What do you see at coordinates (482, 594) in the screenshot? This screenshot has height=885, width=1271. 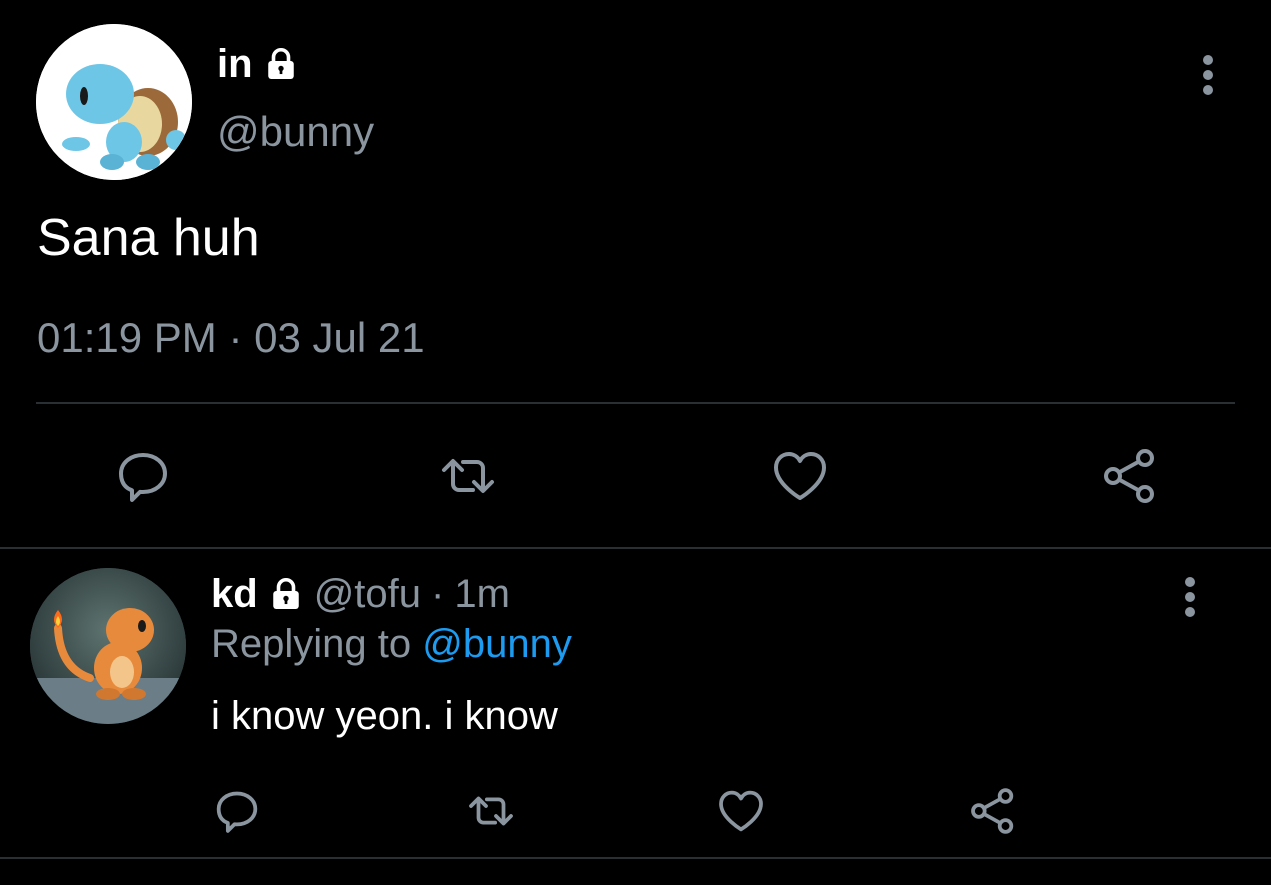 I see `tweet-age: 1m` at bounding box center [482, 594].